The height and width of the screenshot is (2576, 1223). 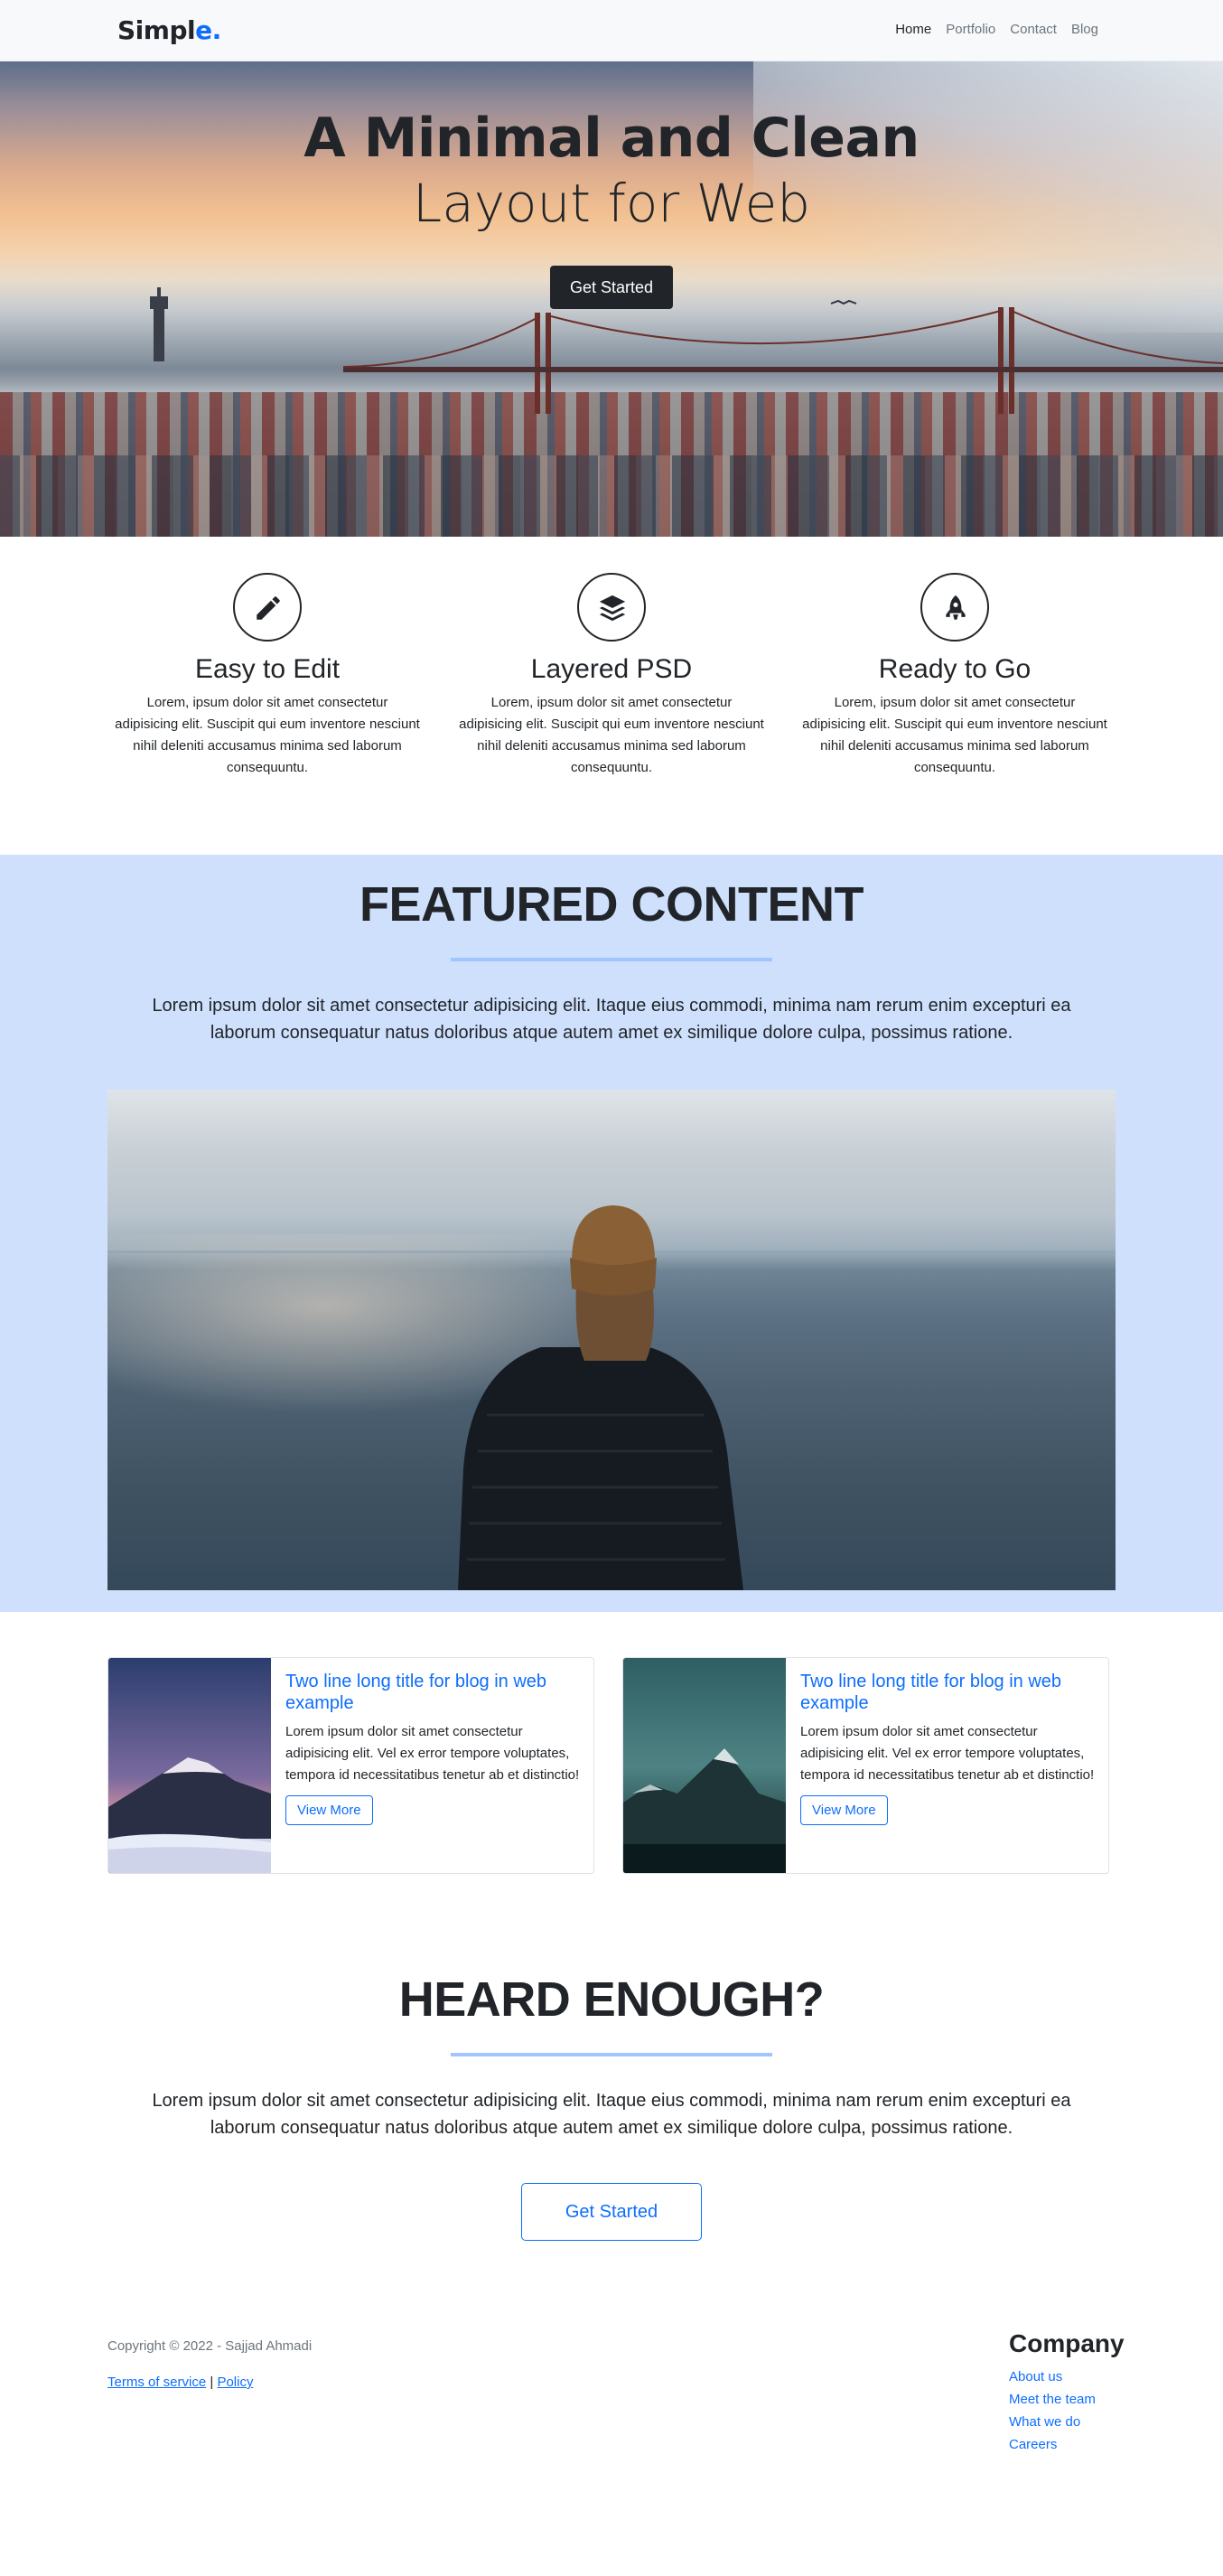 What do you see at coordinates (268, 669) in the screenshot?
I see `feature-title: Easy to Edit` at bounding box center [268, 669].